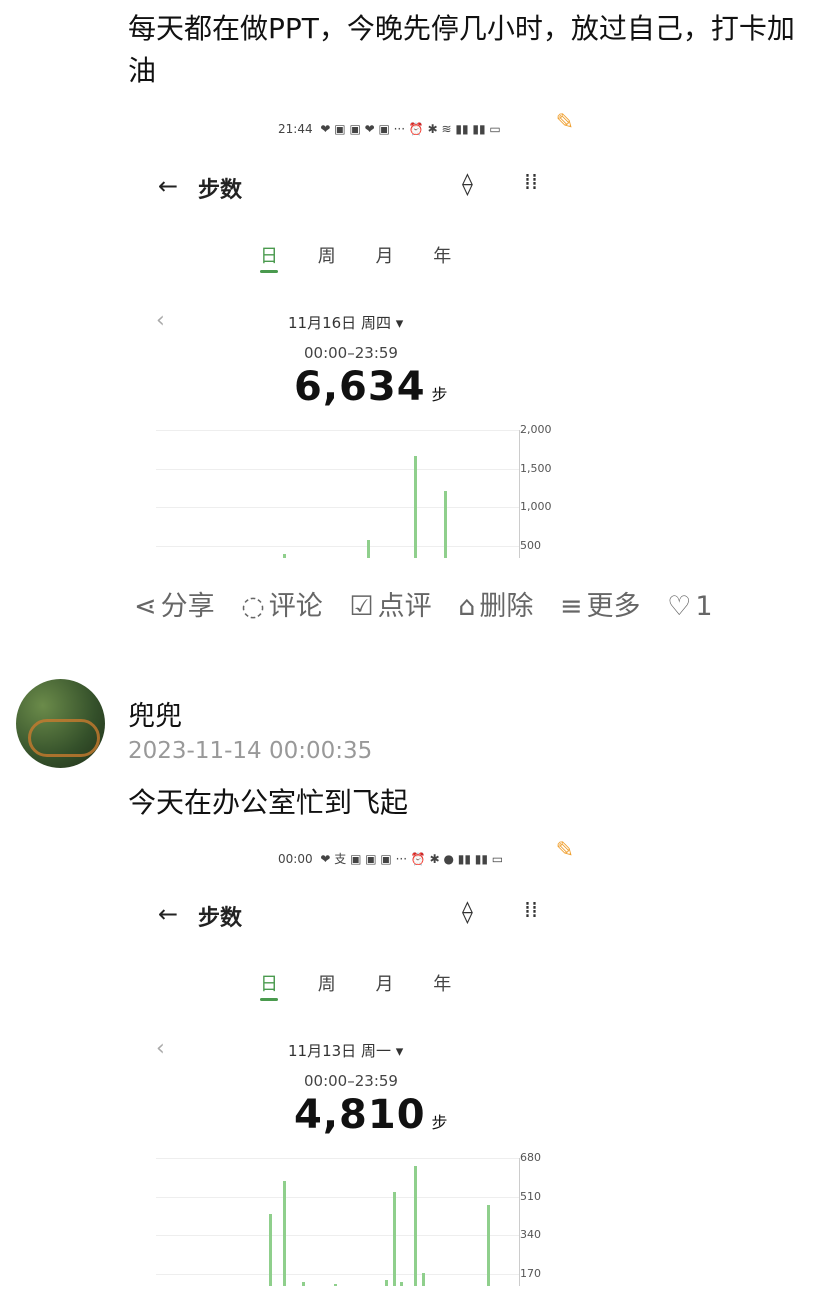 The image size is (813, 1294). I want to click on avatar, so click(60, 723).